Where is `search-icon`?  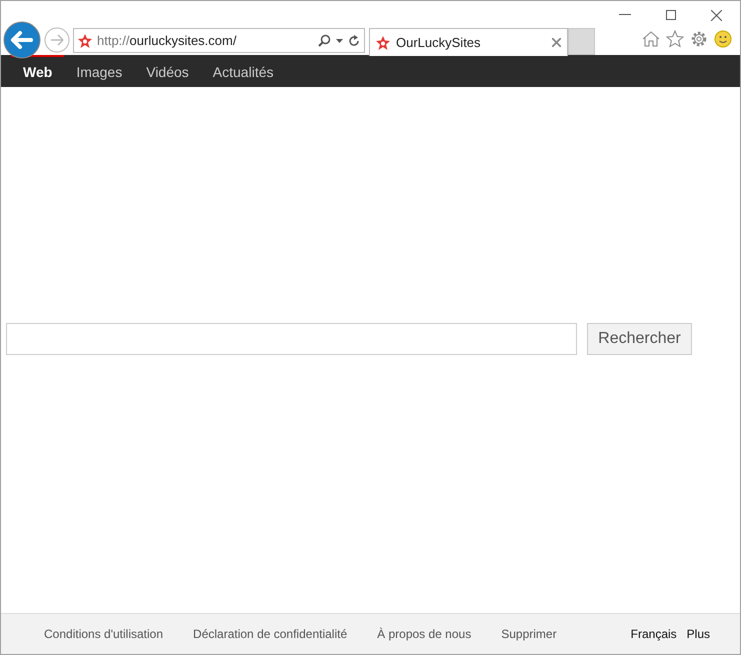
search-icon is located at coordinates (324, 40).